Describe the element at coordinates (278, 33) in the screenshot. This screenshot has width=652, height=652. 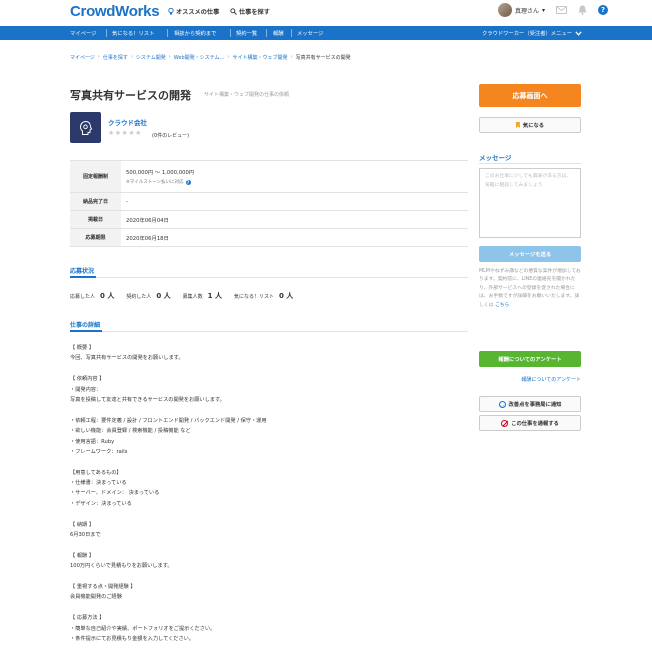
I see `nav-item-rewards: 報酬` at that location.